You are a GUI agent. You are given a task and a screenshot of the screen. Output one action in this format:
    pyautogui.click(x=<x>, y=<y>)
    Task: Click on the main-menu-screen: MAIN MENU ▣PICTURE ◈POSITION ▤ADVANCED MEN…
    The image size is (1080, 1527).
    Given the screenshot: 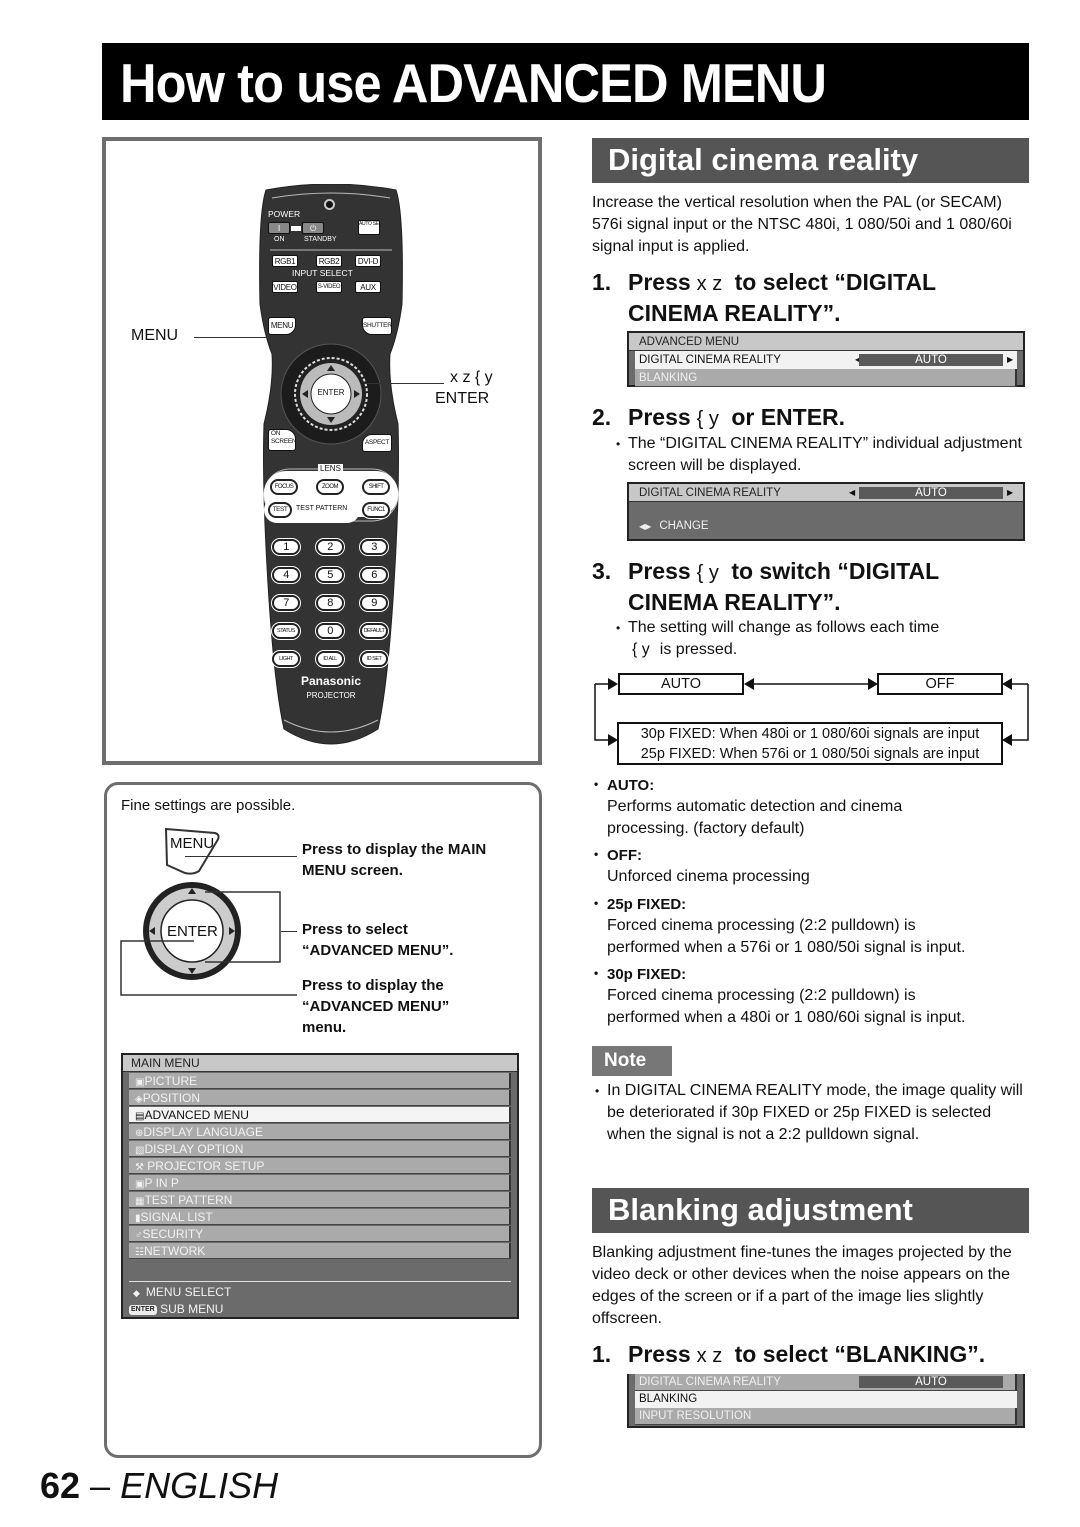 What is the action you would take?
    pyautogui.click(x=320, y=1186)
    